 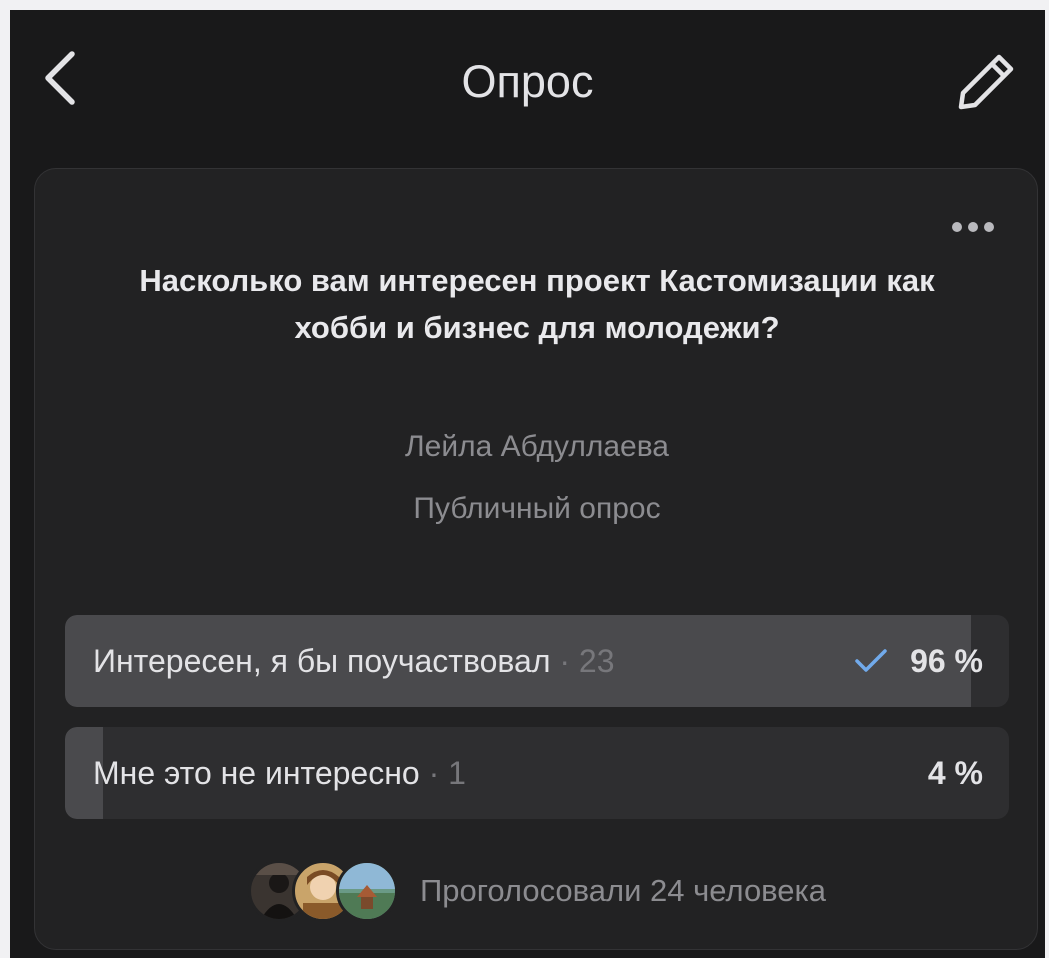 What do you see at coordinates (871, 660) in the screenshot?
I see `checkmark-icon` at bounding box center [871, 660].